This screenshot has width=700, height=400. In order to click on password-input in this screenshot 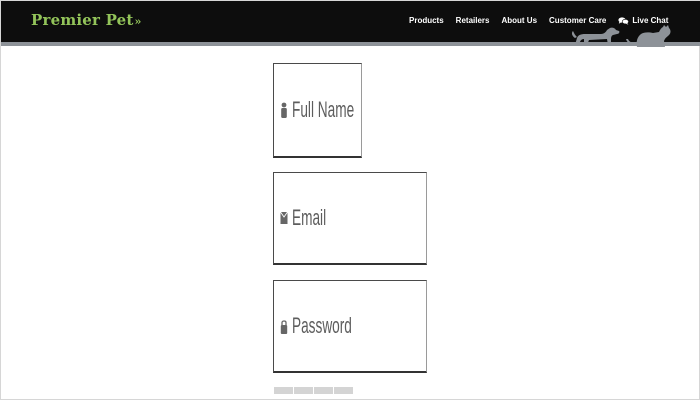, I will do `click(348, 326)`.